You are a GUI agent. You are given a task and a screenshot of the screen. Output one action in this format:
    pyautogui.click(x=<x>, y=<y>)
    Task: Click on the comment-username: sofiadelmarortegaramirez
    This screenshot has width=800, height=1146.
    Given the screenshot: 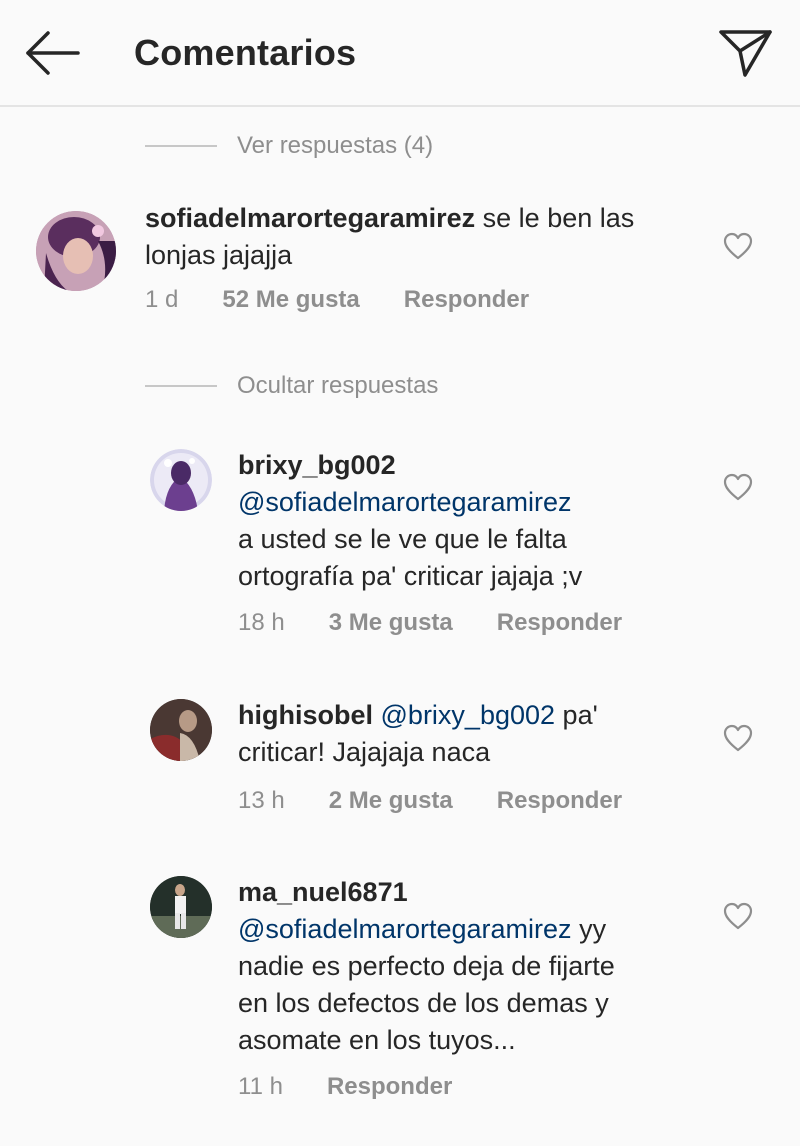 What is the action you would take?
    pyautogui.click(x=310, y=218)
    